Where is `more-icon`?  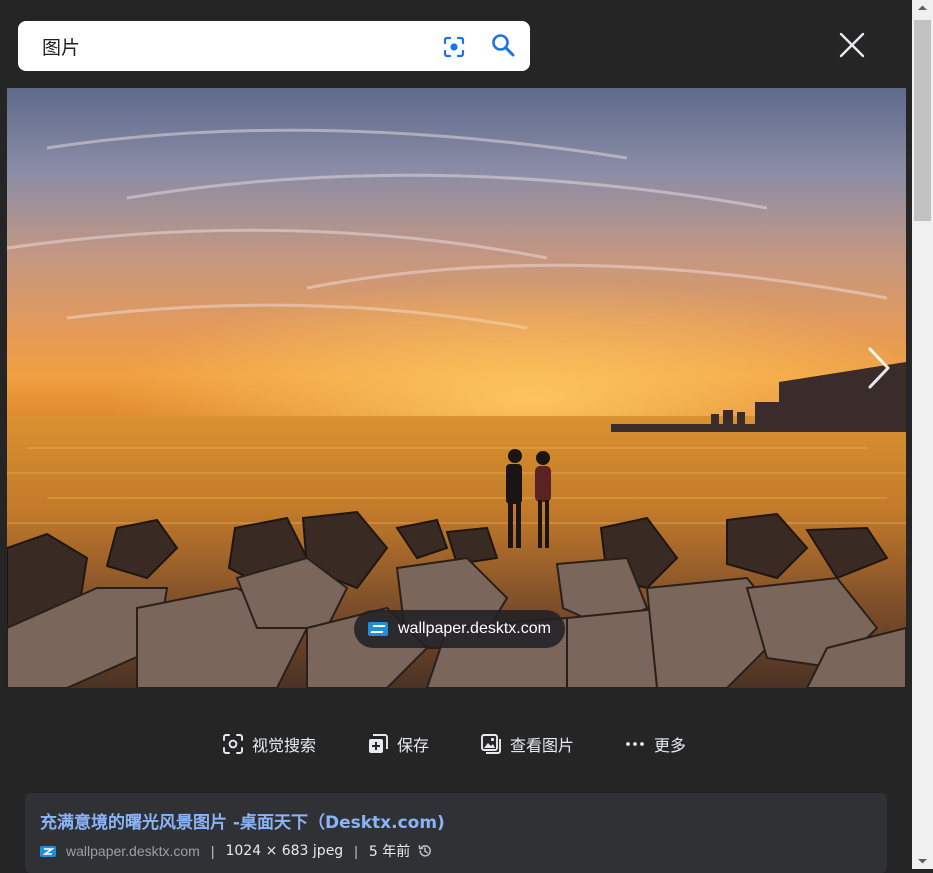 more-icon is located at coordinates (635, 744).